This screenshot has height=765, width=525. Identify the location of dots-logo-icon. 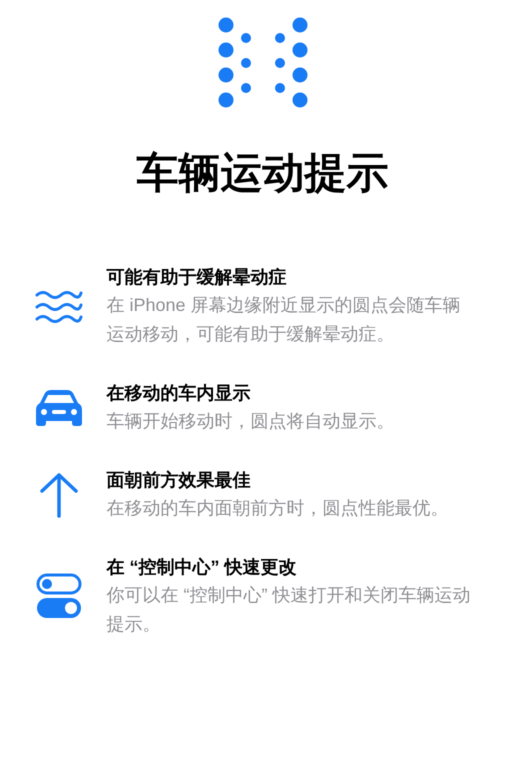
(263, 63).